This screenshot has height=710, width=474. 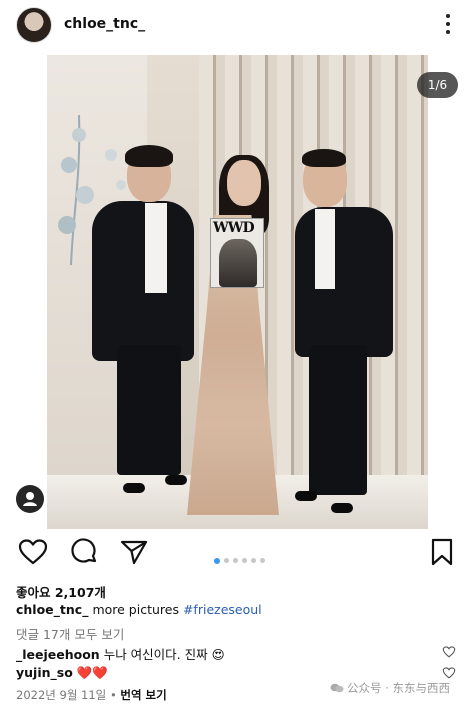 I want to click on wechat-icon, so click(x=337, y=688).